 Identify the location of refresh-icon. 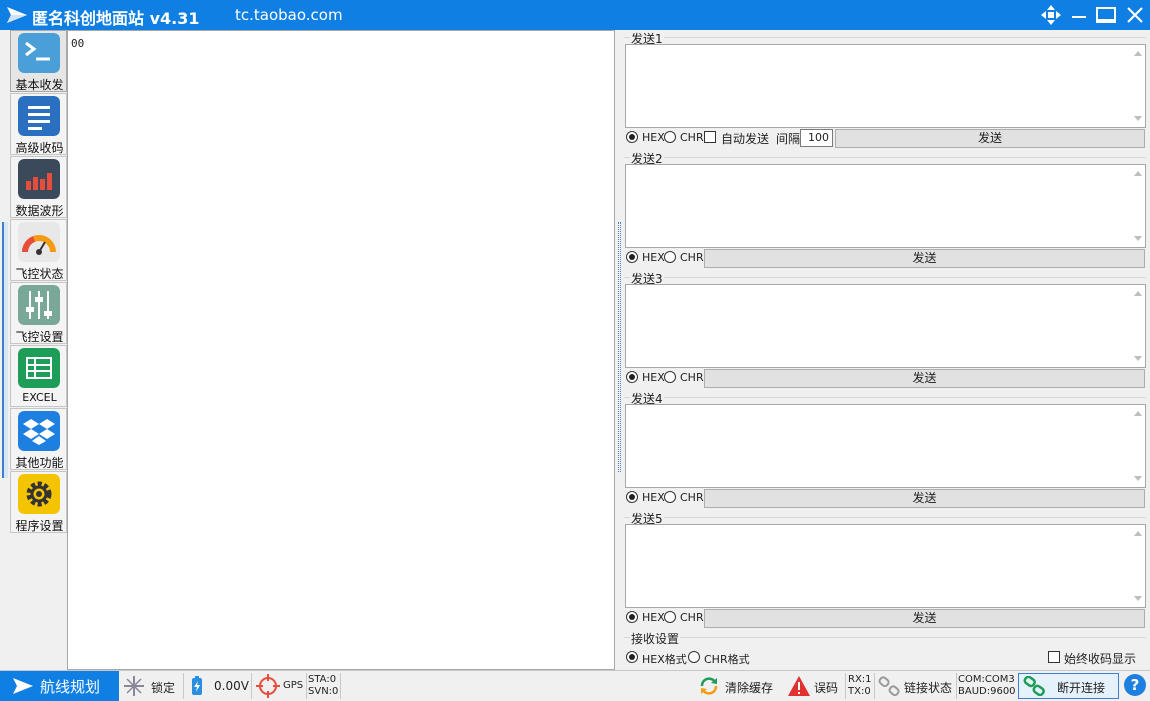
(709, 686).